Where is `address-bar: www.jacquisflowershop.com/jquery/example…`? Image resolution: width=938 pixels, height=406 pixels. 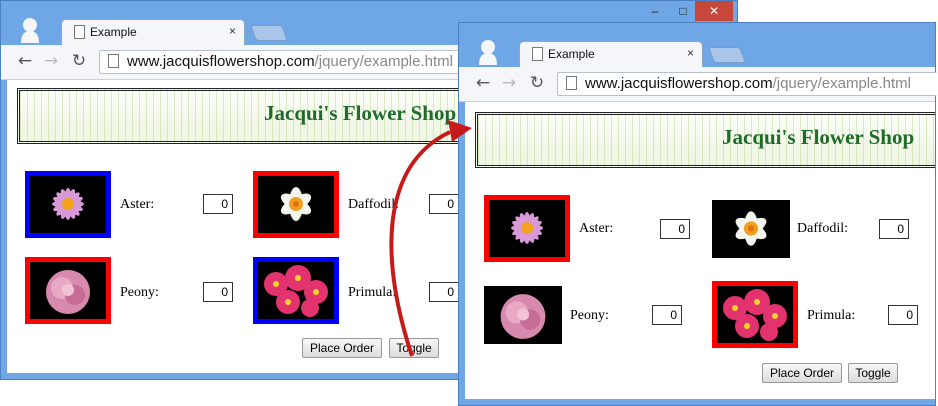
address-bar: www.jacquisflowershop.com/jquery/example… is located at coordinates (747, 84).